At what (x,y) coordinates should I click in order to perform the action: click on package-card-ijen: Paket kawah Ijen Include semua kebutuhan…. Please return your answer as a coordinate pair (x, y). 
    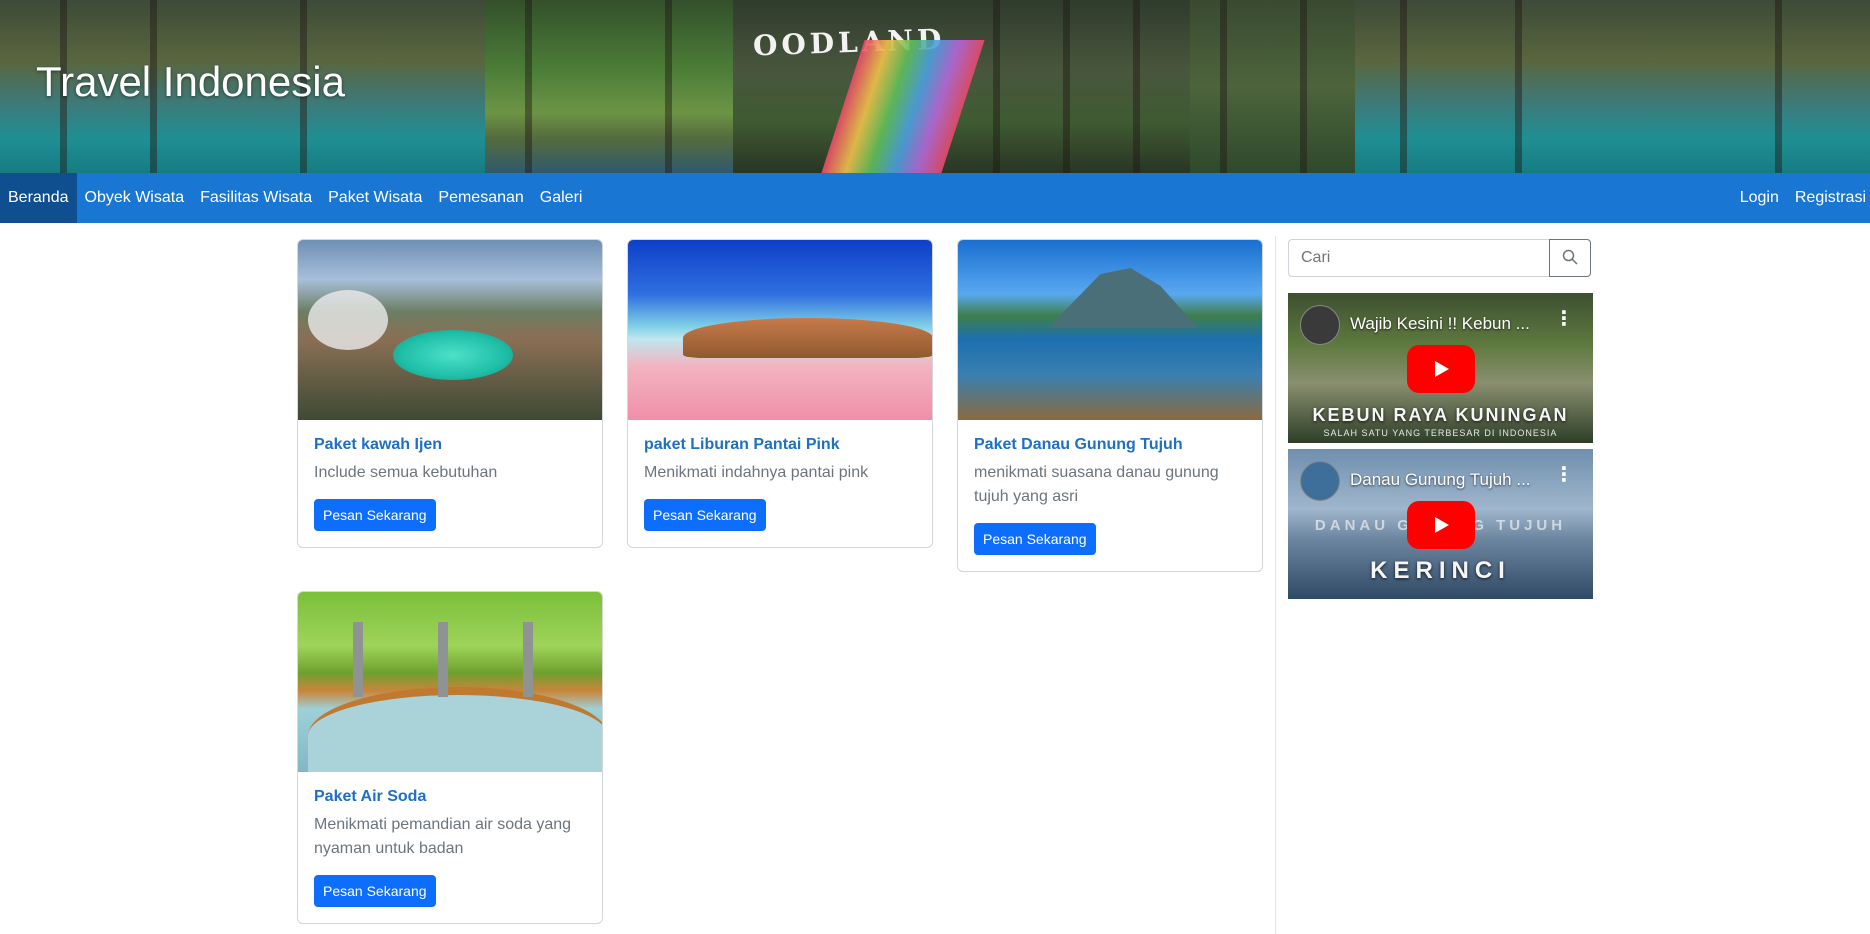
    Looking at the image, I should click on (450, 393).